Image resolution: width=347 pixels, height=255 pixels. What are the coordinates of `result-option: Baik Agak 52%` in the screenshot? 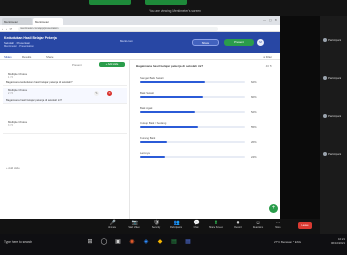 It's located at (202, 112).